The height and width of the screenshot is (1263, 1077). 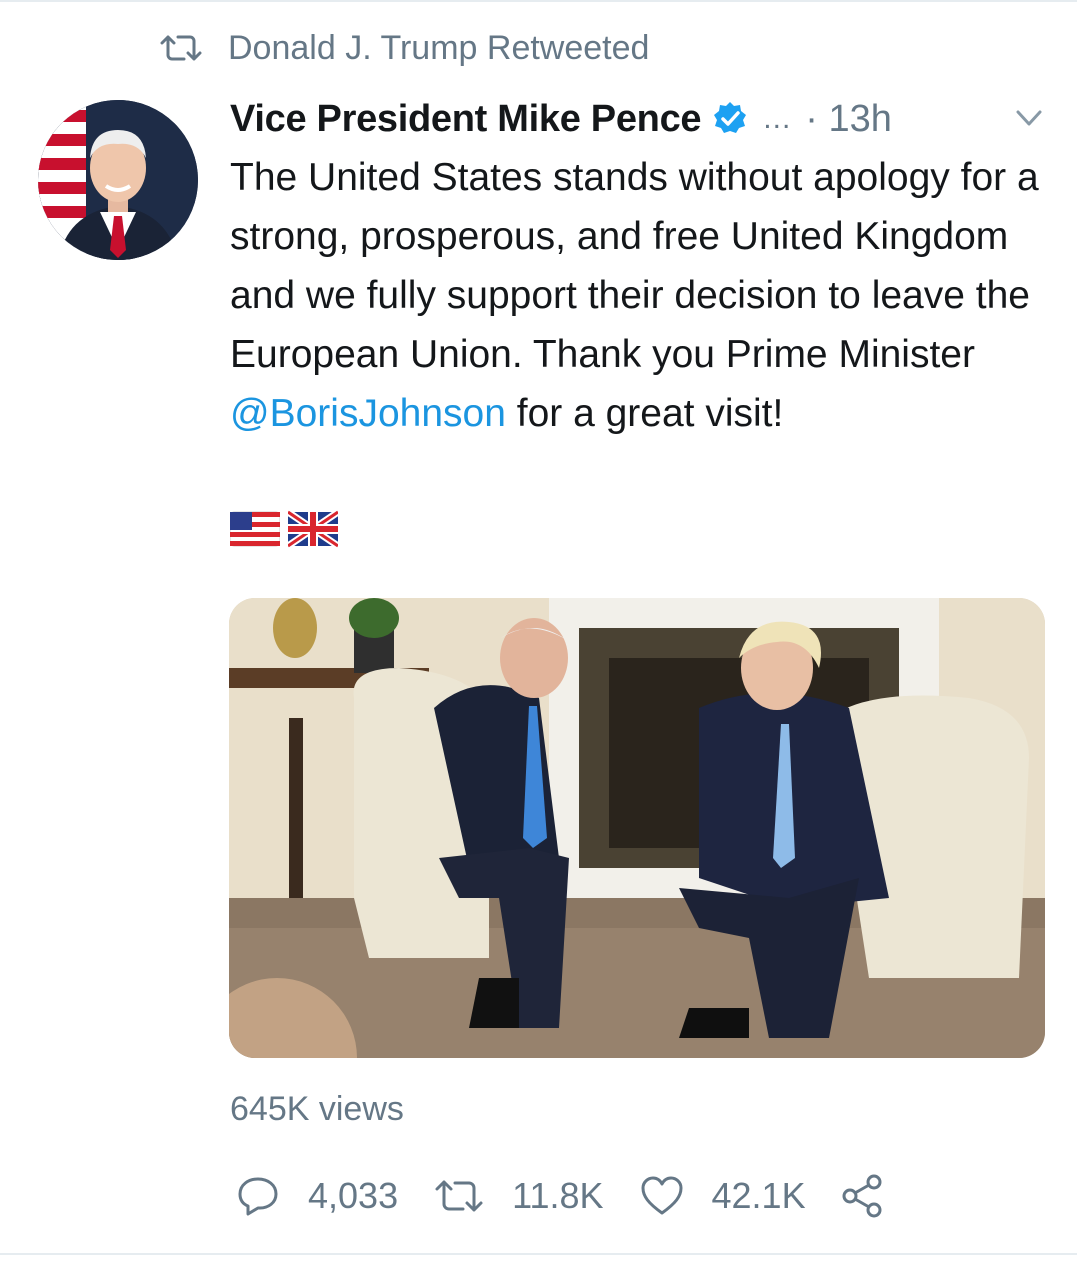 I want to click on flag-emoji-row, so click(x=284, y=529).